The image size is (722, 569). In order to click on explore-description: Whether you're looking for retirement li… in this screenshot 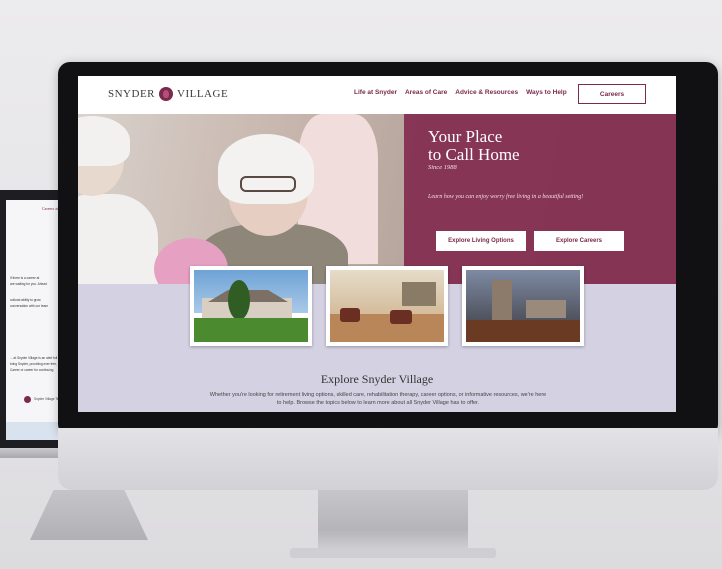, I will do `click(378, 399)`.